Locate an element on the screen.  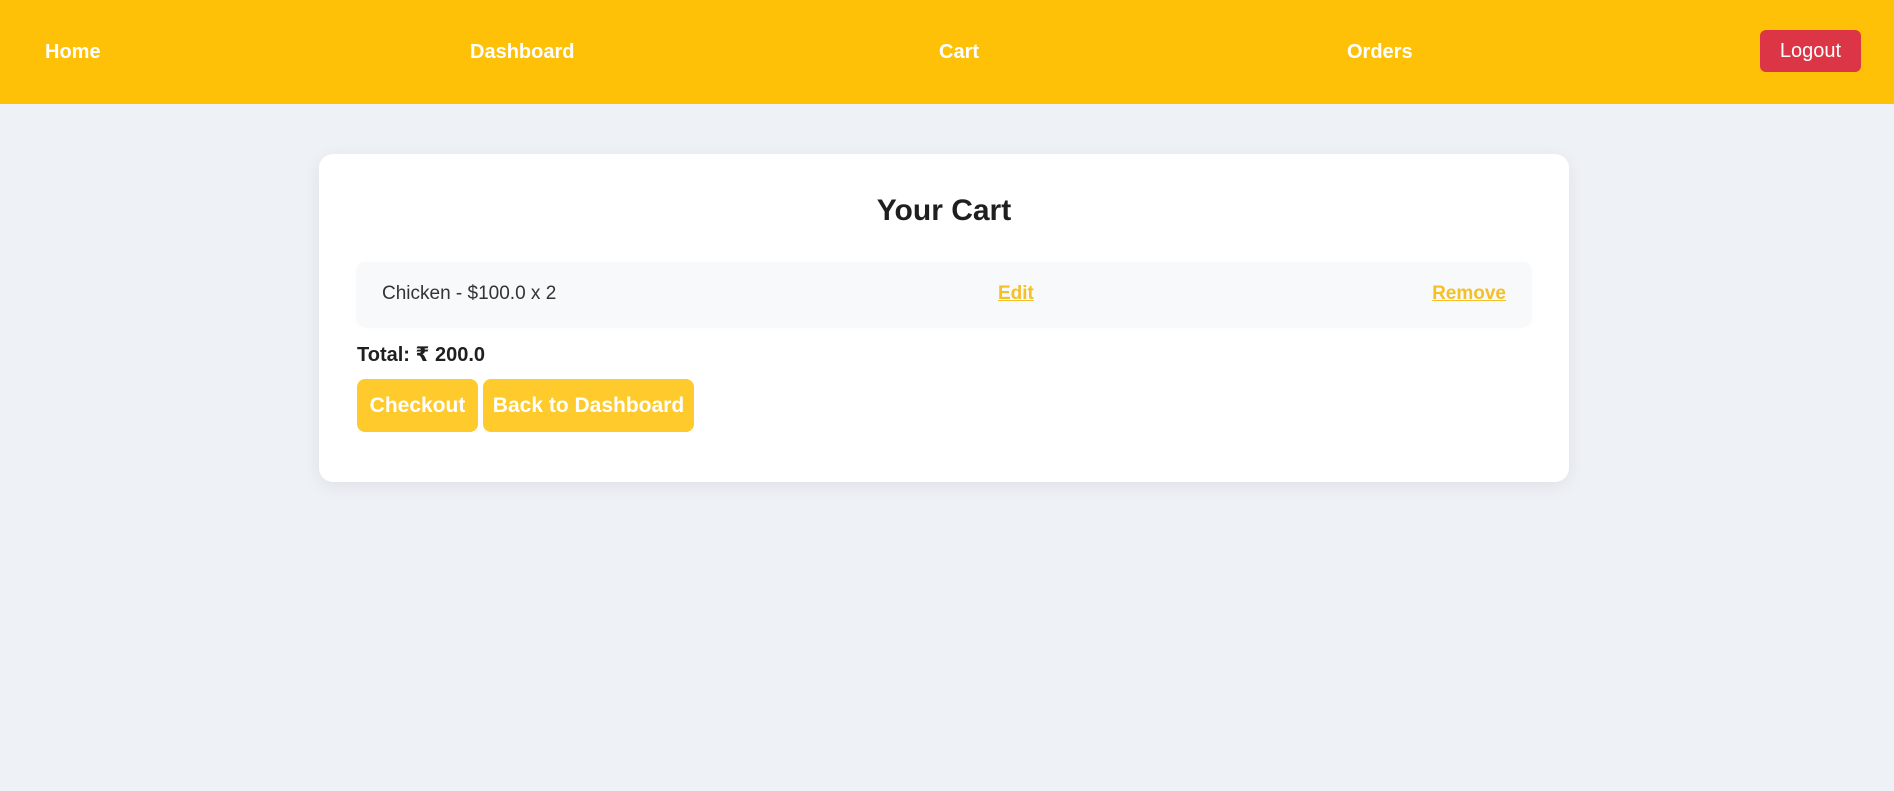
page-title: Your Cart is located at coordinates (944, 210).